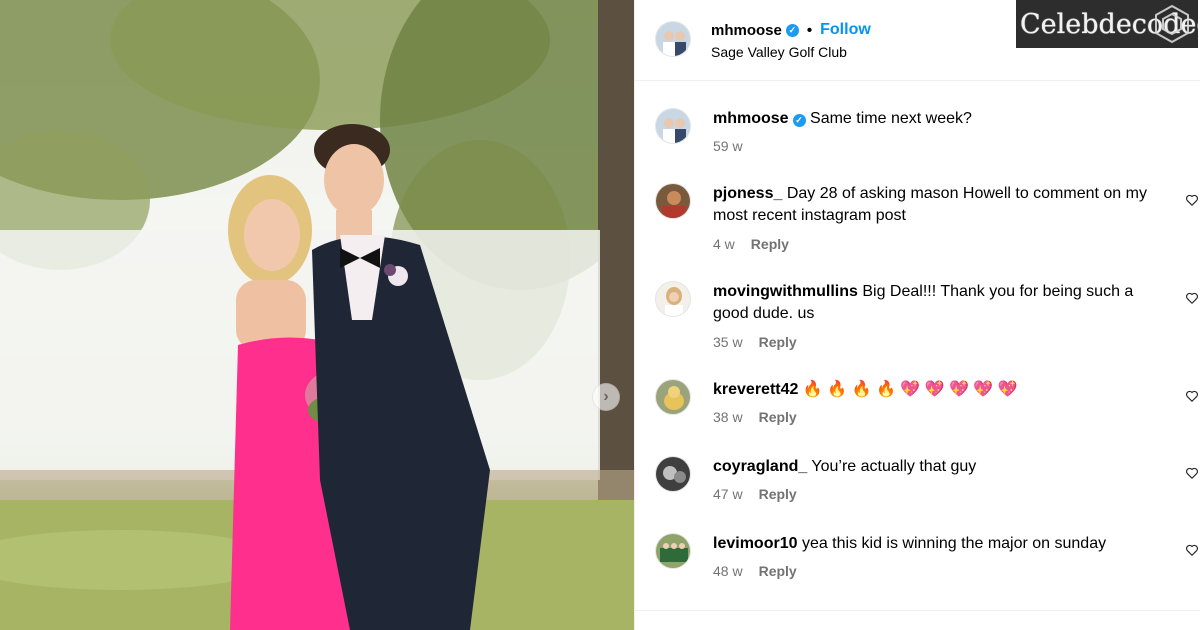 This screenshot has height=630, width=1200. I want to click on comment-text: coyragland_ You’re actually that guy, so click(939, 467).